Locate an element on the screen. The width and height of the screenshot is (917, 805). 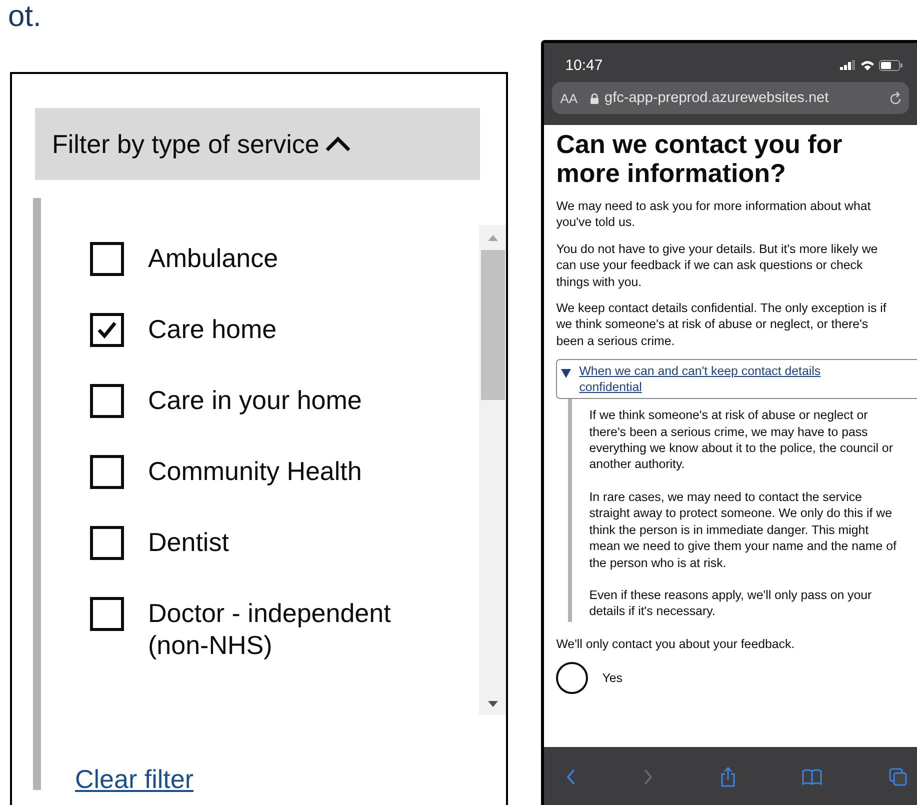
paragraph: You do not have to give your details. But it's more likely we can use your feedback if we can ask questions or check things with you. is located at coordinates (717, 265).